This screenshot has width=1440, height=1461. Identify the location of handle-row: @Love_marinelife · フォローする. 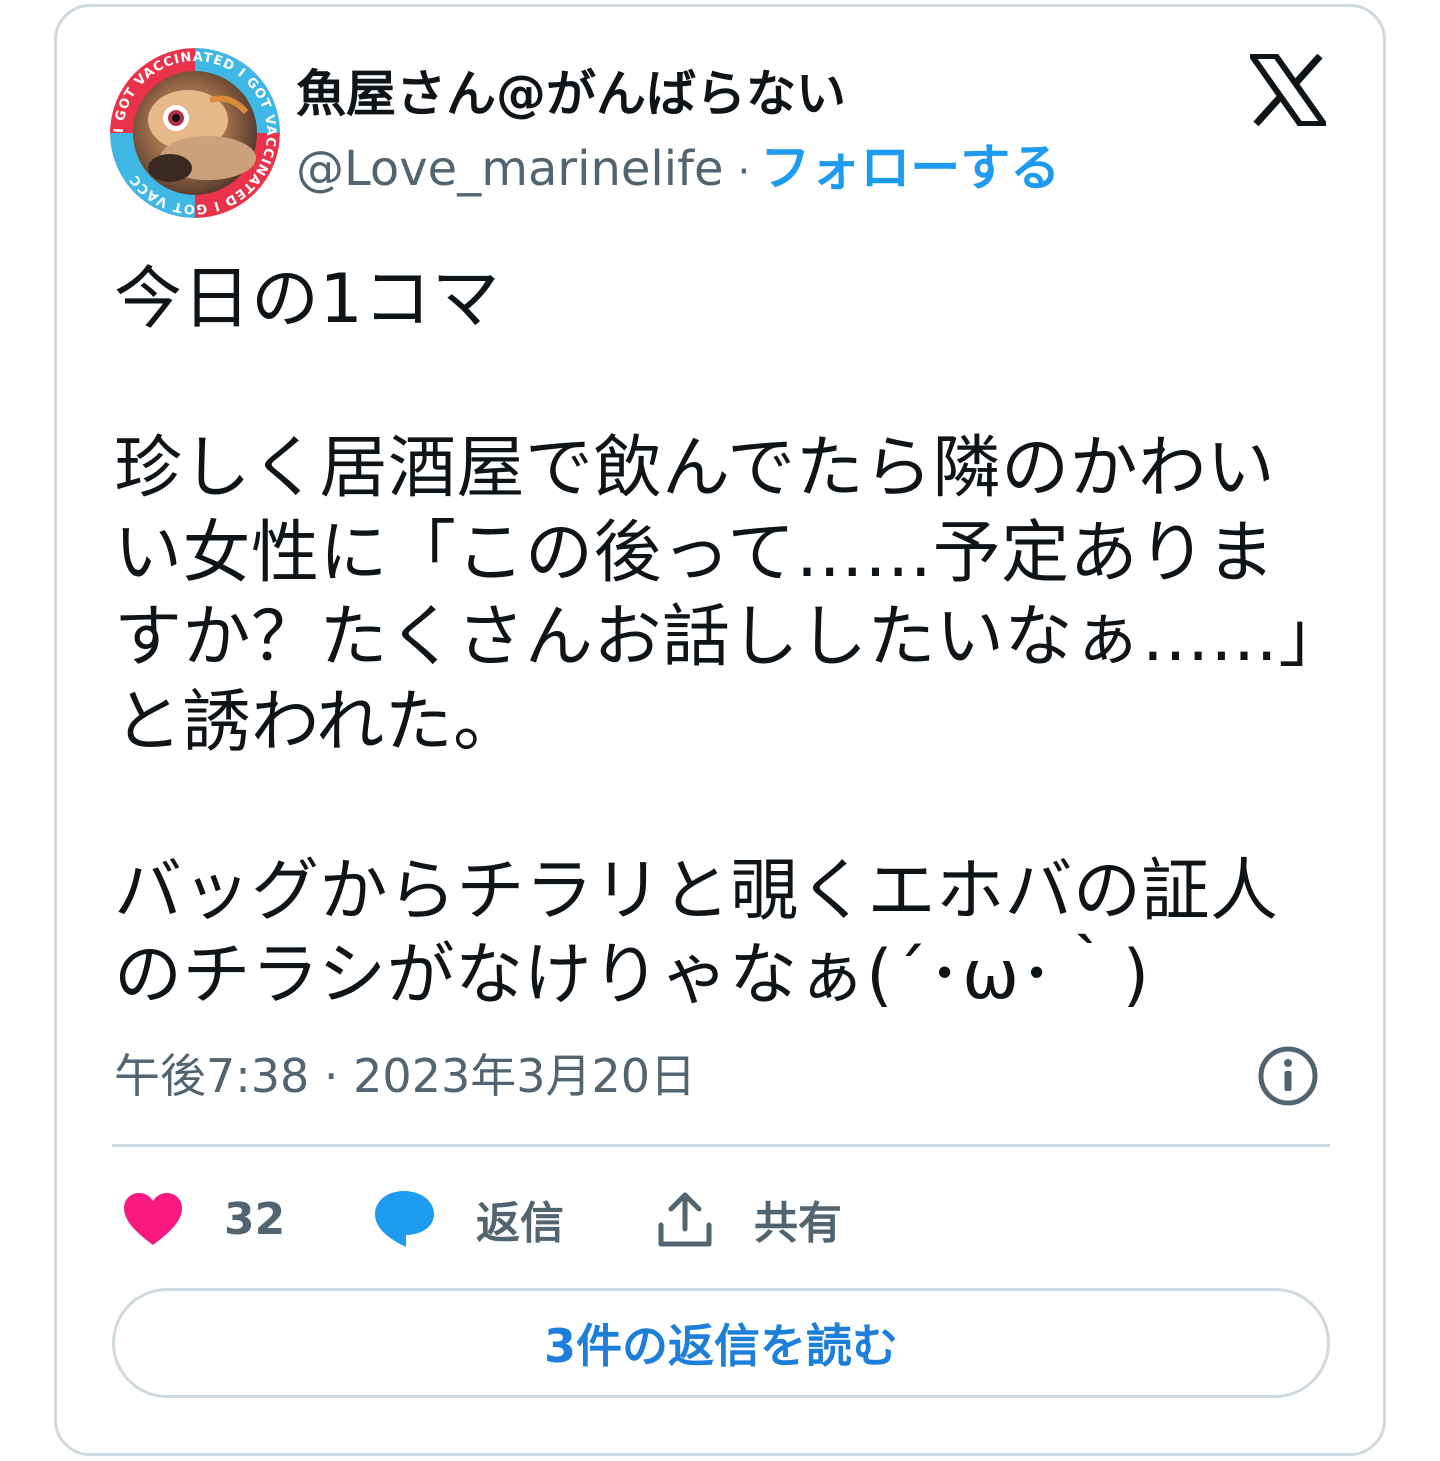
(678, 170).